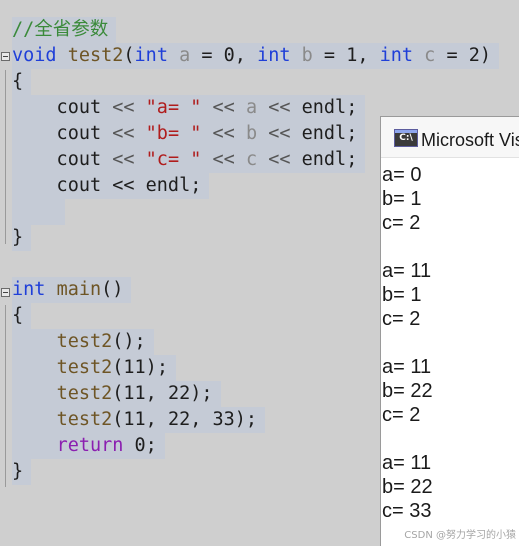 This screenshot has height=546, width=519. Describe the element at coordinates (129, 341) in the screenshot. I see `code-token: ();` at that location.